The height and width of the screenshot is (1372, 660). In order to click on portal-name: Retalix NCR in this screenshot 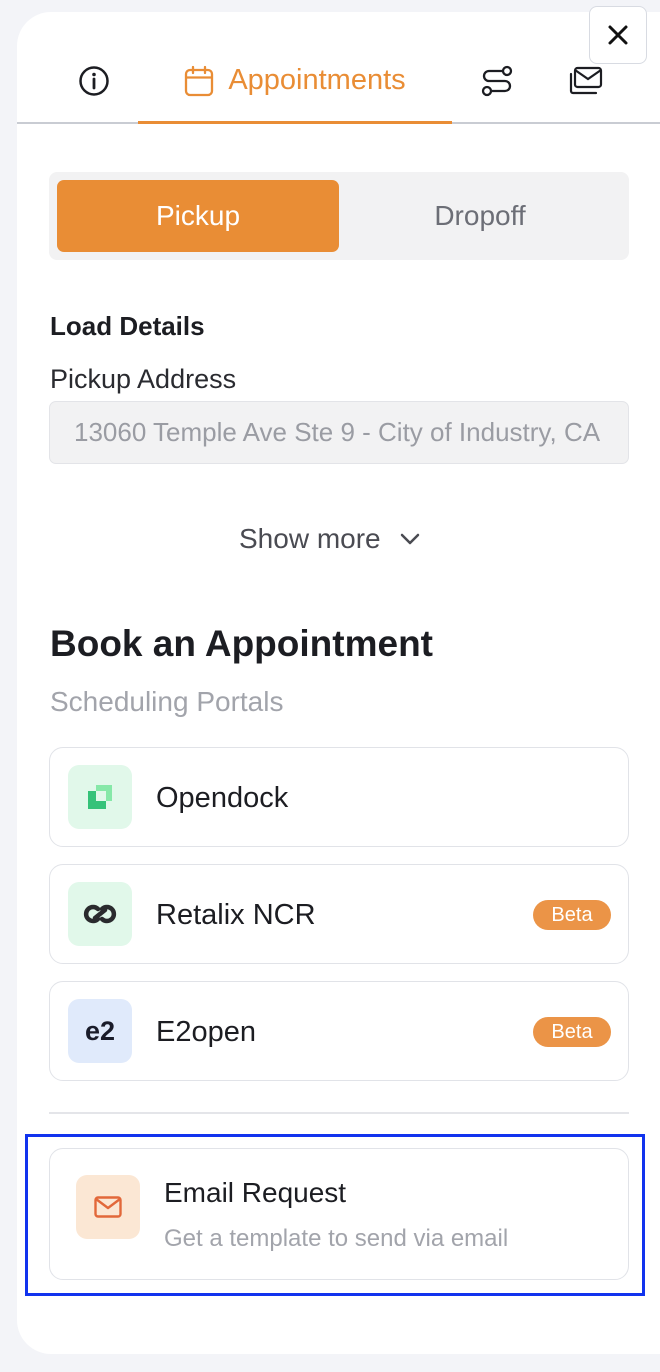, I will do `click(236, 914)`.